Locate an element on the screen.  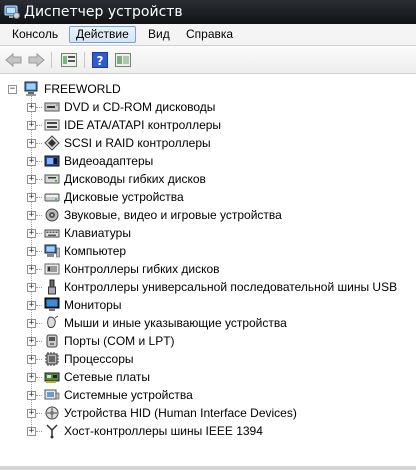
forward-button is located at coordinates (36, 60).